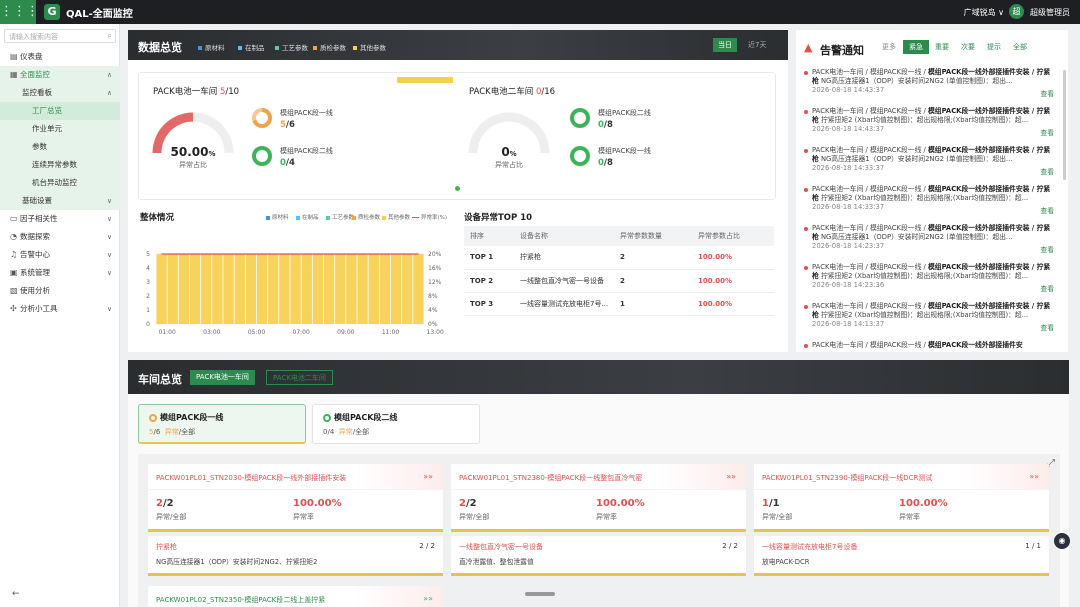 The height and width of the screenshot is (607, 1080). What do you see at coordinates (172, 432) in the screenshot?
I see `line-card-count: 5/6 异常/全部` at bounding box center [172, 432].